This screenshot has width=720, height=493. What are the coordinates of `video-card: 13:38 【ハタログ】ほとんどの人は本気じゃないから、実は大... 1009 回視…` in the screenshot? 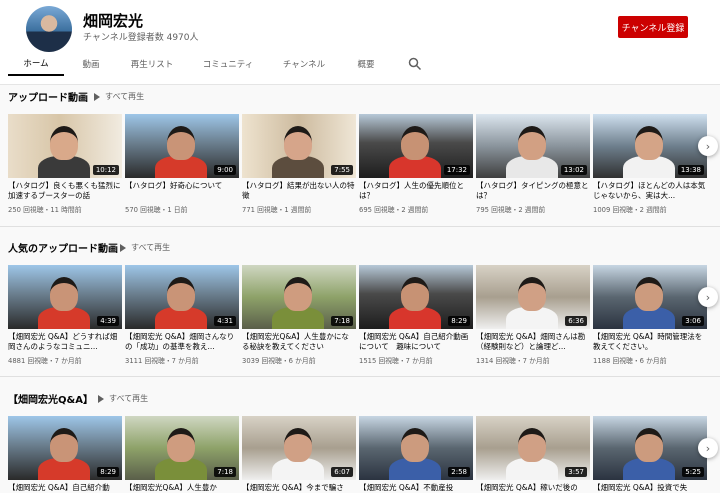 It's located at (650, 164).